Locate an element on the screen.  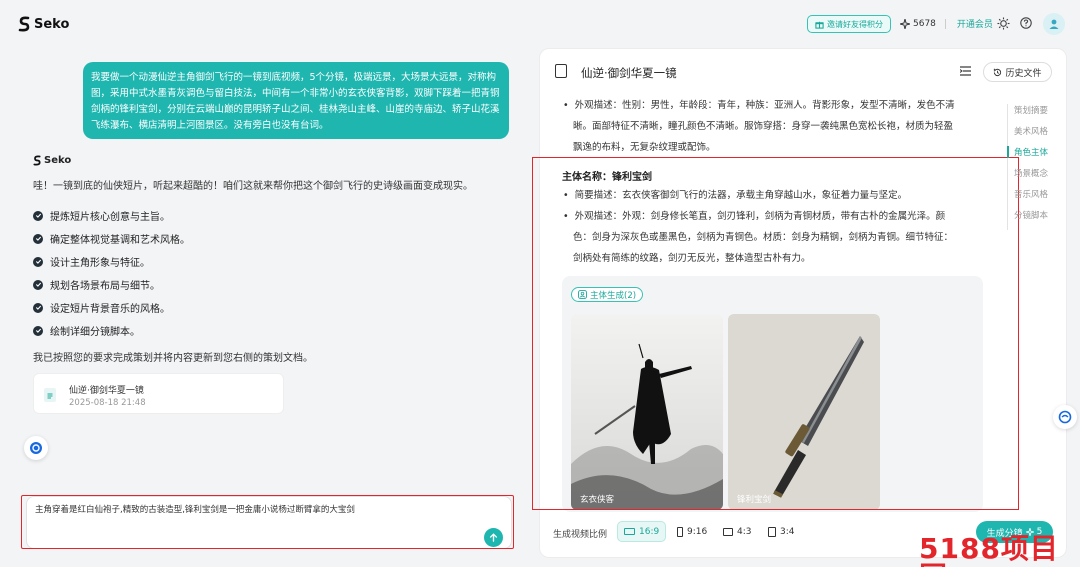
user-avatar is located at coordinates (1054, 24).